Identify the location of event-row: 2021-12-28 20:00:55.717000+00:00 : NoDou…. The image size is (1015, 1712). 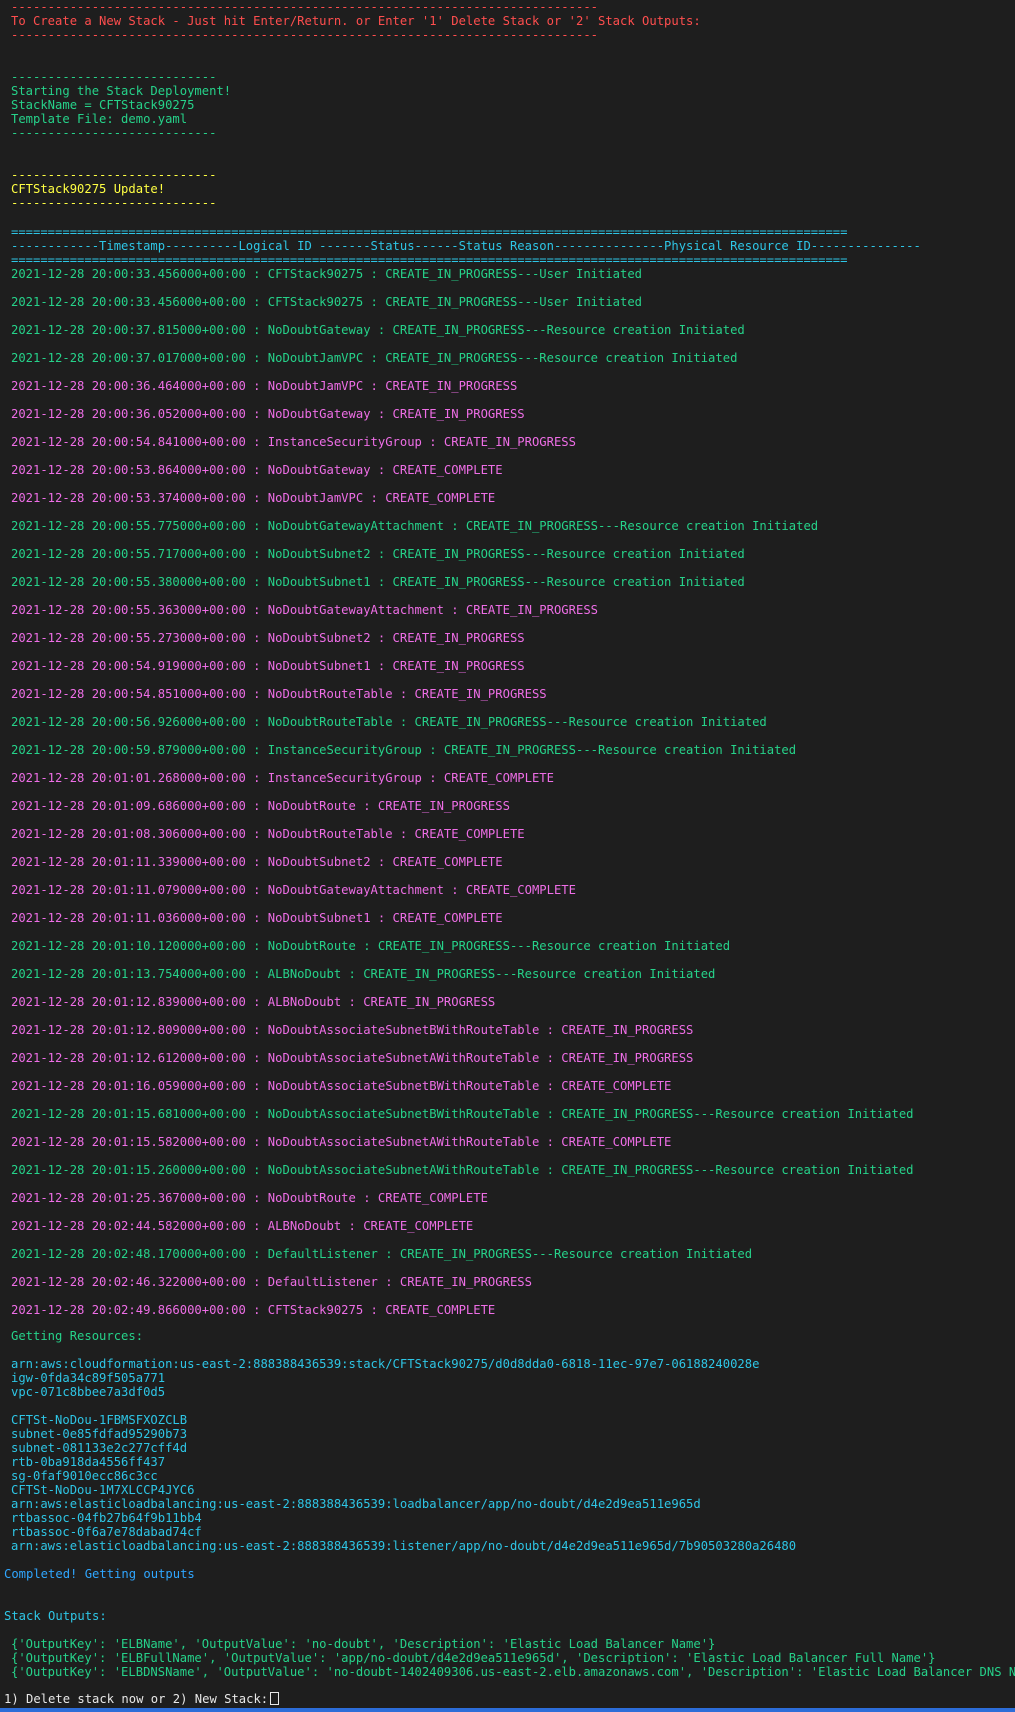
(378, 554).